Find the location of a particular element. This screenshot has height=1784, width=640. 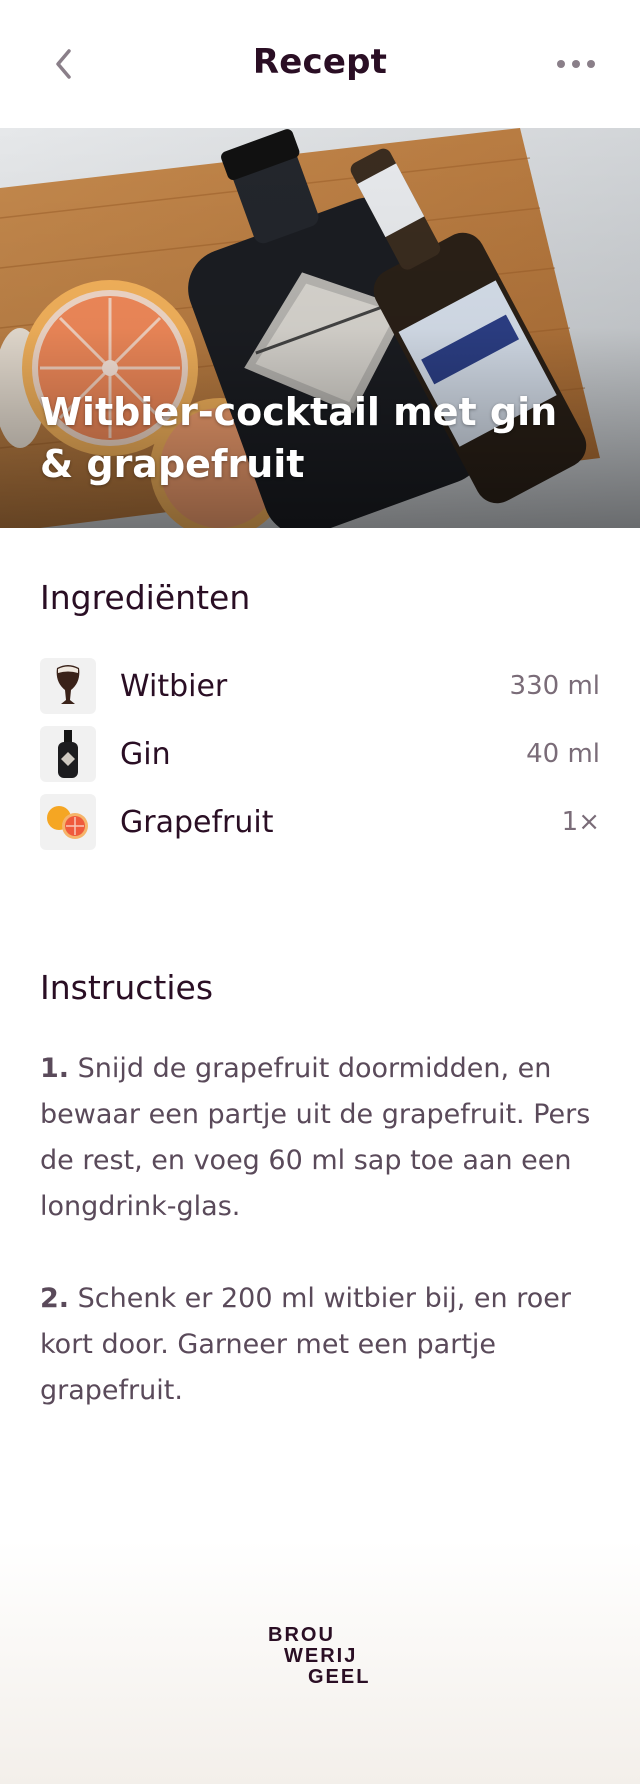

ingredient-name: Gin is located at coordinates (145, 754).